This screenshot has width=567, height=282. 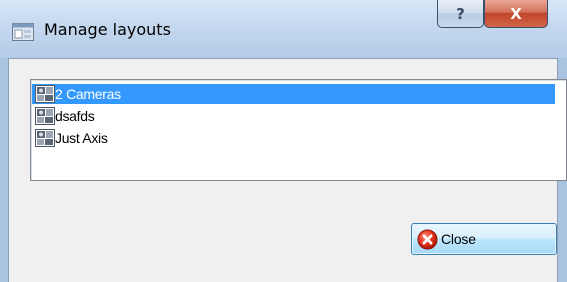 What do you see at coordinates (427, 239) in the screenshot?
I see `close-icon` at bounding box center [427, 239].